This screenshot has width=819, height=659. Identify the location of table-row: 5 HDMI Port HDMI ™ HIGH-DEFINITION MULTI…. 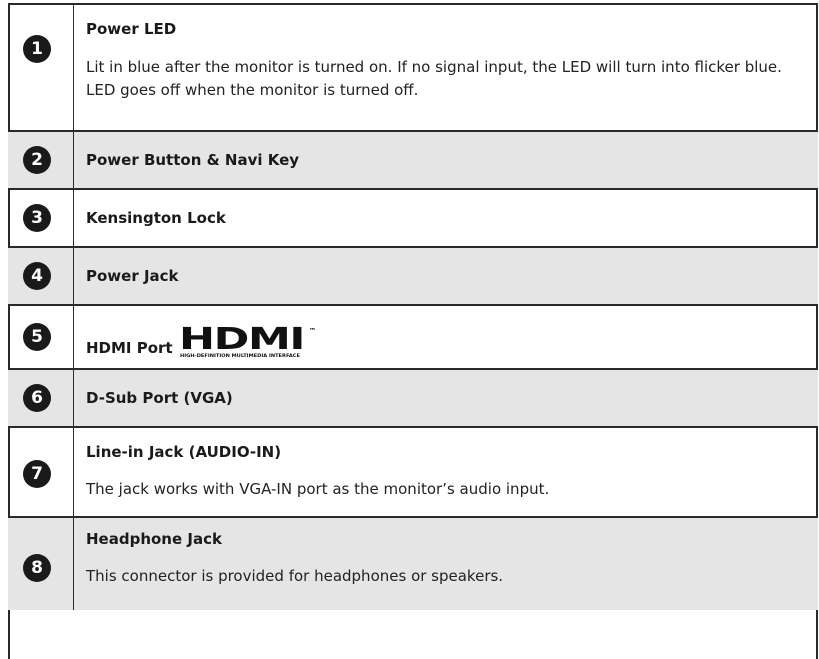
(413, 336).